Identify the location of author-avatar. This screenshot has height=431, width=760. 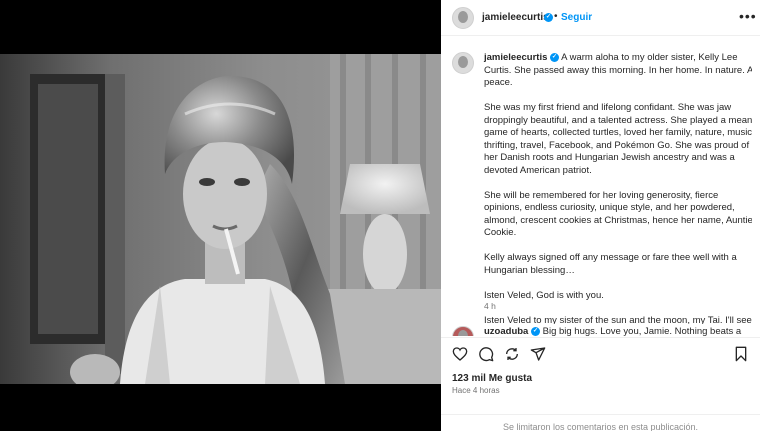
(463, 18).